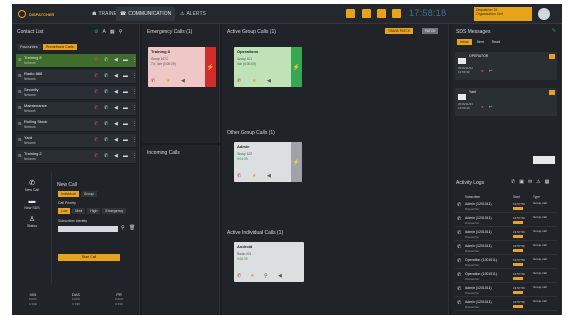 This screenshot has width=570, height=316. What do you see at coordinates (544, 14) in the screenshot?
I see `avatar` at bounding box center [544, 14].